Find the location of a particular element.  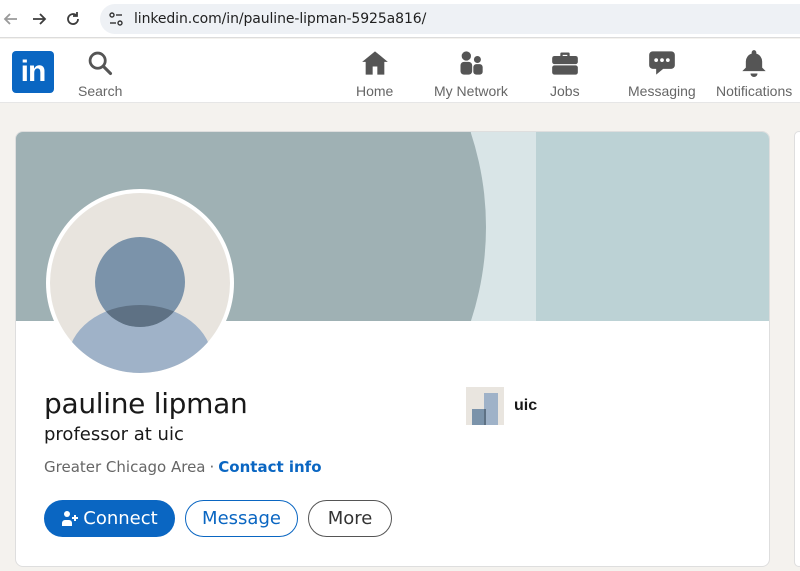

nav-notifications: Notifications is located at coordinates (754, 74).